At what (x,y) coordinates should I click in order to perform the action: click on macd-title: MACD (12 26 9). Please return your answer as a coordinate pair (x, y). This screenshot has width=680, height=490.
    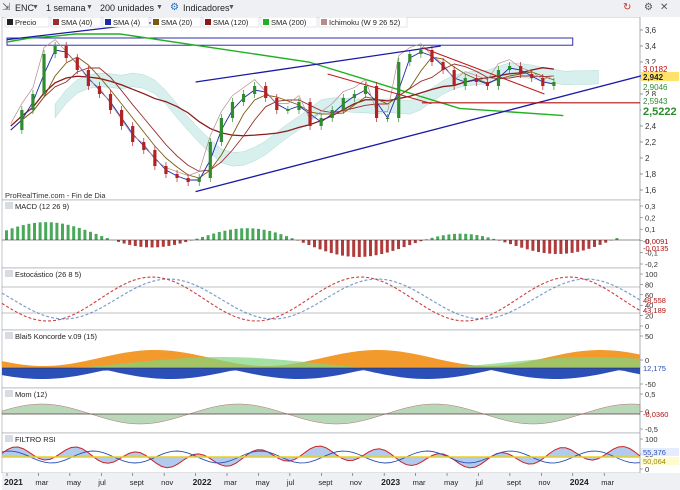
    Looking at the image, I should click on (42, 206).